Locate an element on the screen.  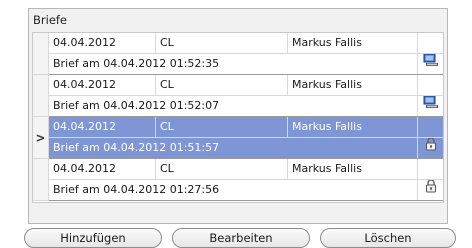
panel-title: Briefe is located at coordinates (50, 20).